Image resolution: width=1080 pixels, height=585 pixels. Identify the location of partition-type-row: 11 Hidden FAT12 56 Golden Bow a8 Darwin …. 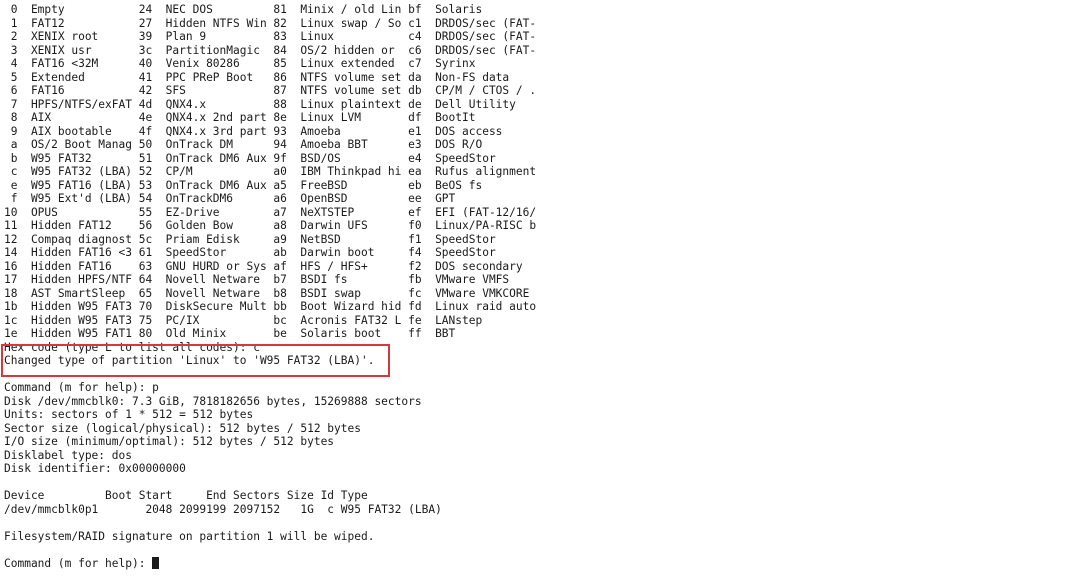
(270, 225).